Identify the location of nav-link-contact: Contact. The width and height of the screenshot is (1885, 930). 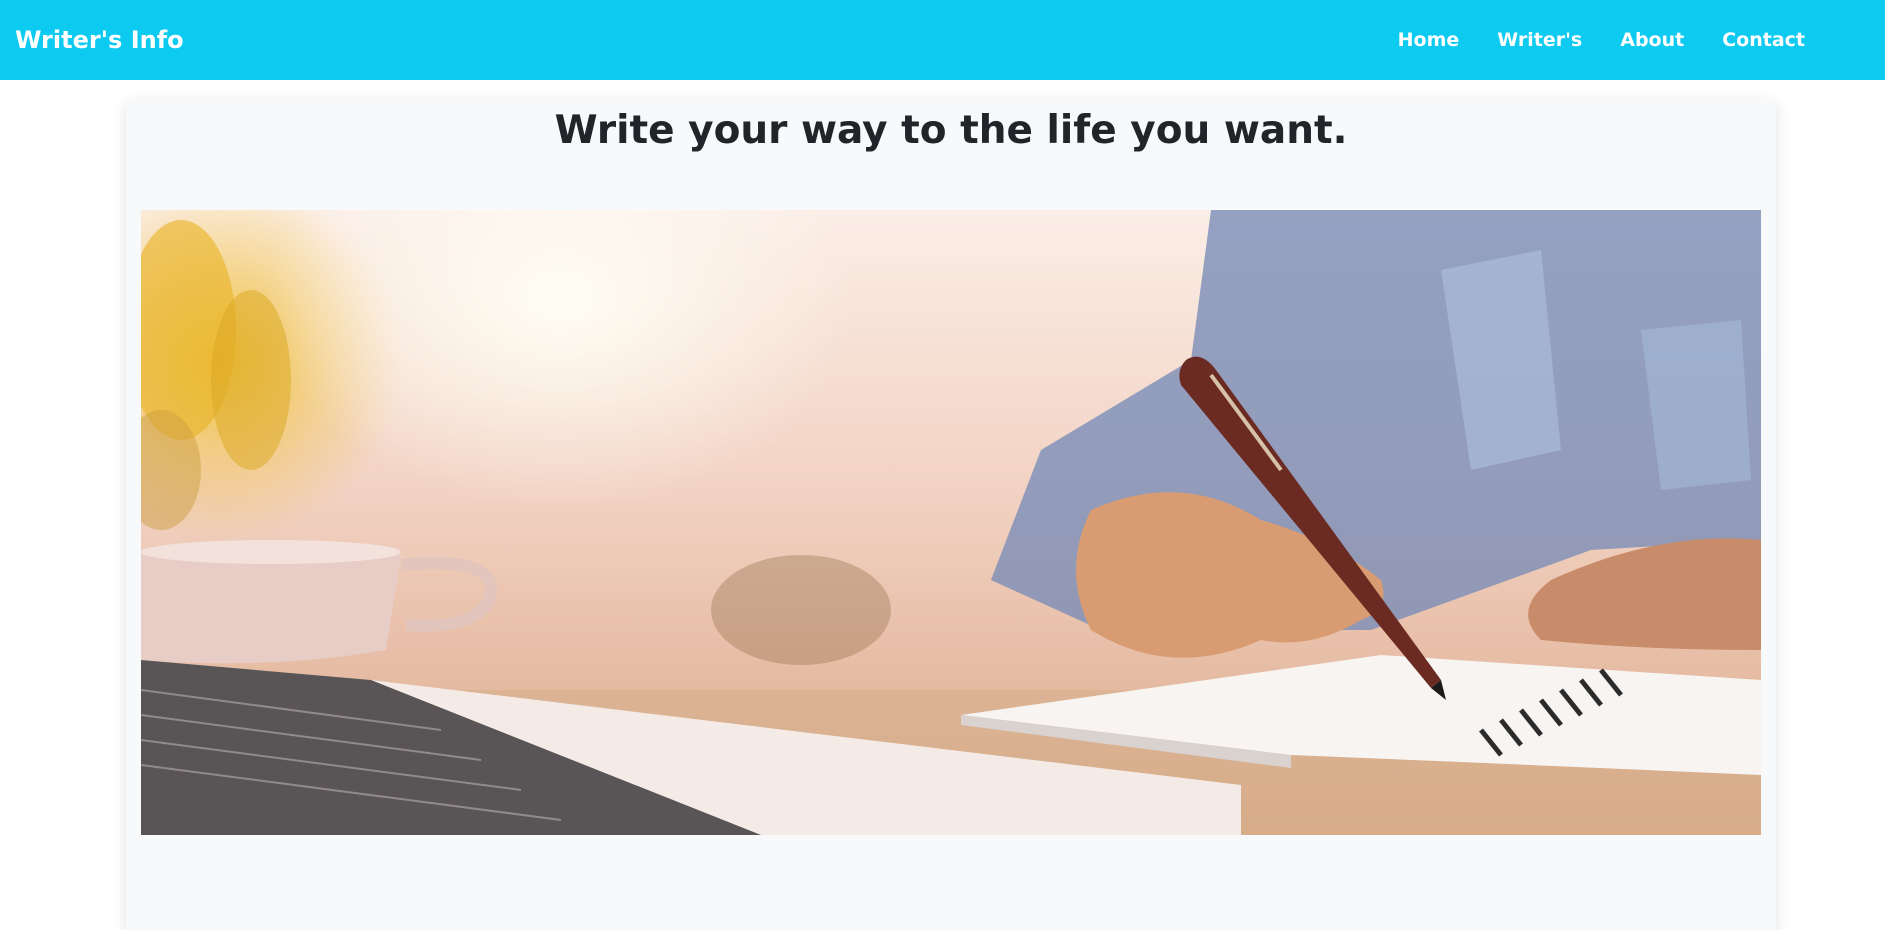
(1763, 40).